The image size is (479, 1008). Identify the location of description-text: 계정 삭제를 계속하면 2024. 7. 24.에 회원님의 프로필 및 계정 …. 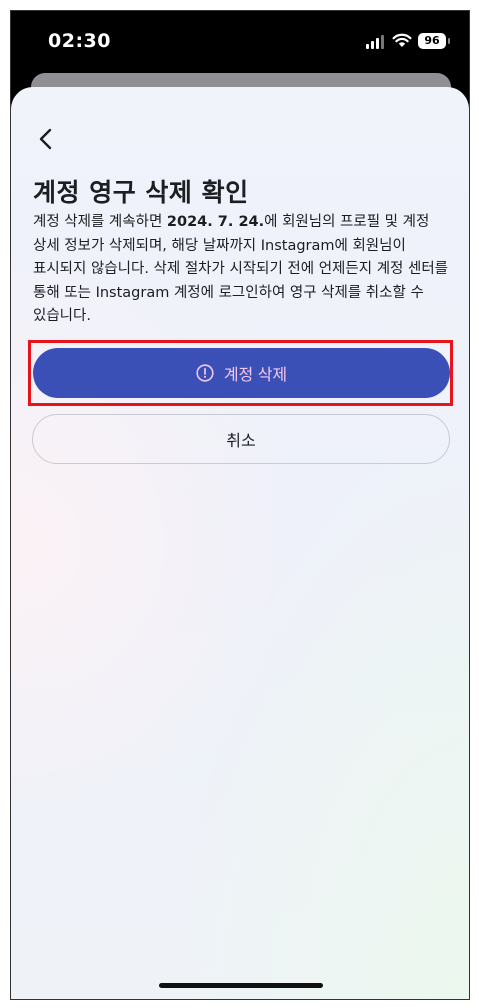
(242, 270).